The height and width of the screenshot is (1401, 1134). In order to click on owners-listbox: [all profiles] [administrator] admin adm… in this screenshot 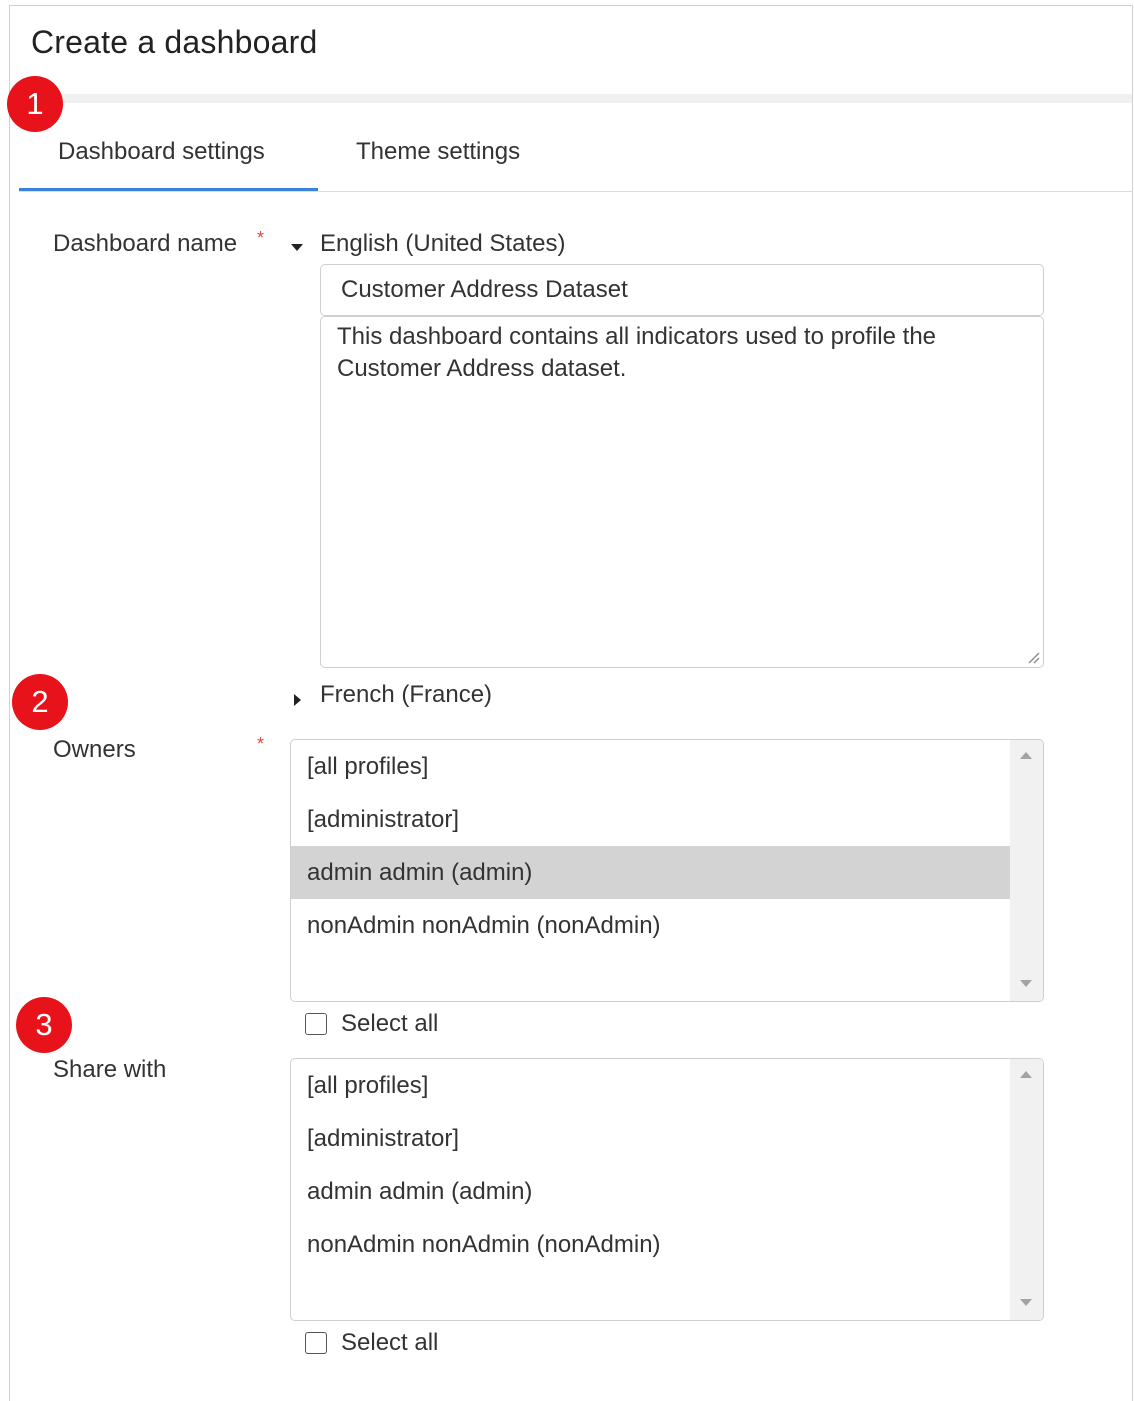, I will do `click(667, 870)`.